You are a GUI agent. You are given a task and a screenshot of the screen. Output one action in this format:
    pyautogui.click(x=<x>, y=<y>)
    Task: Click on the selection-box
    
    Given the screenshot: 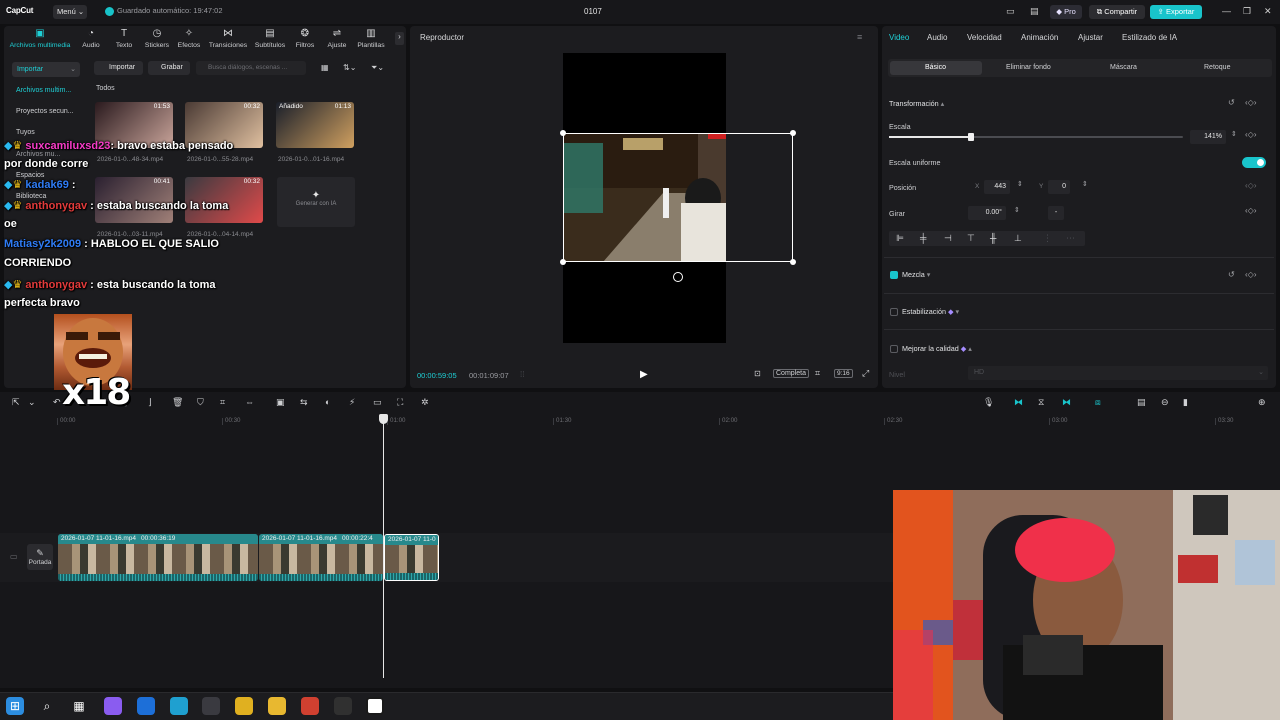 What is the action you would take?
    pyautogui.click(x=678, y=197)
    